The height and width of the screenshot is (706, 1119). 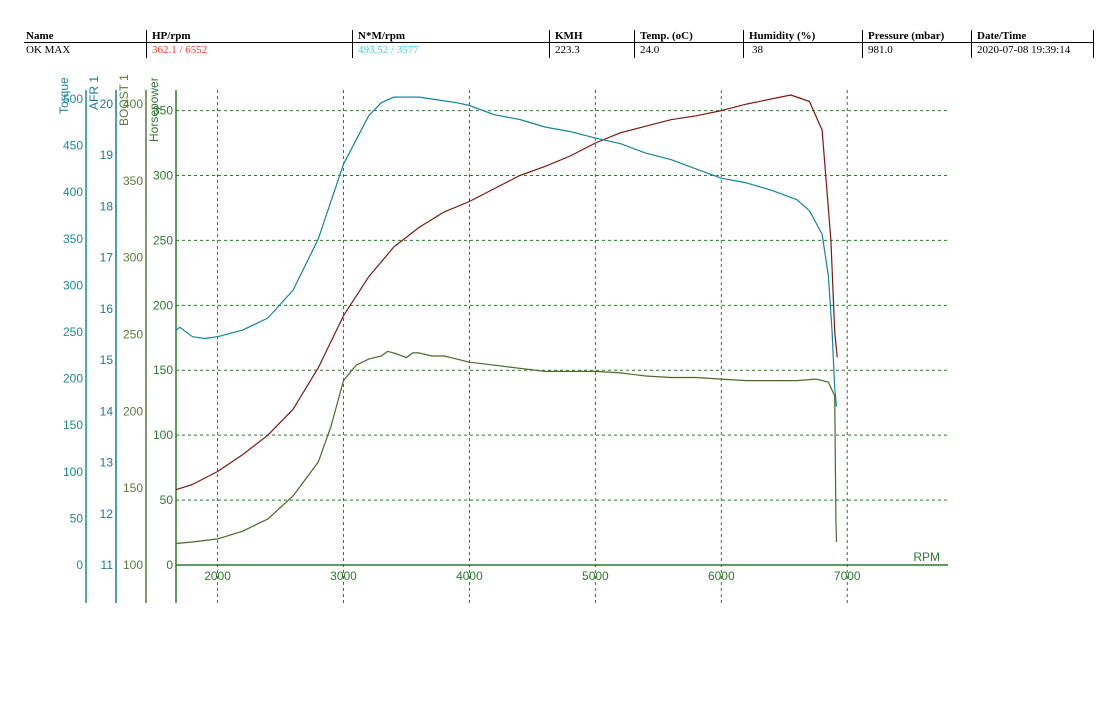 I want to click on afr-tick-label: 14, so click(x=107, y=411).